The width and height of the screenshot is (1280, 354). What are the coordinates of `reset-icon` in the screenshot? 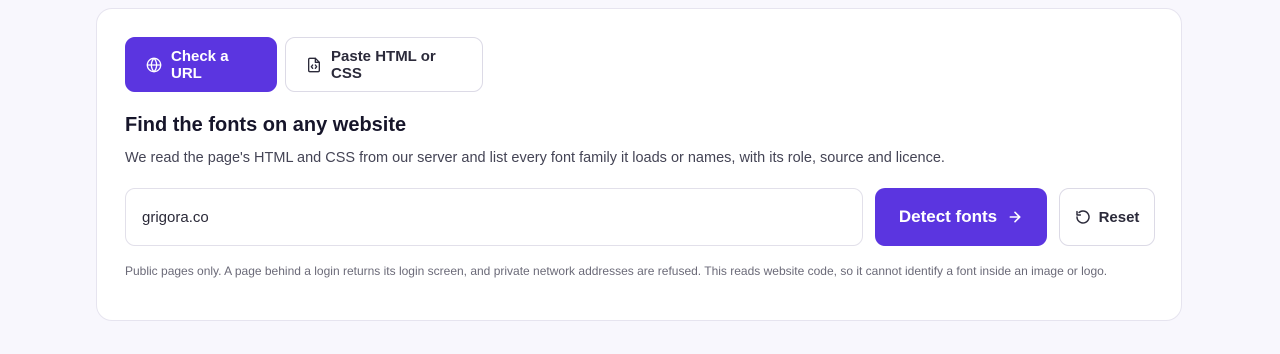 It's located at (1083, 217).